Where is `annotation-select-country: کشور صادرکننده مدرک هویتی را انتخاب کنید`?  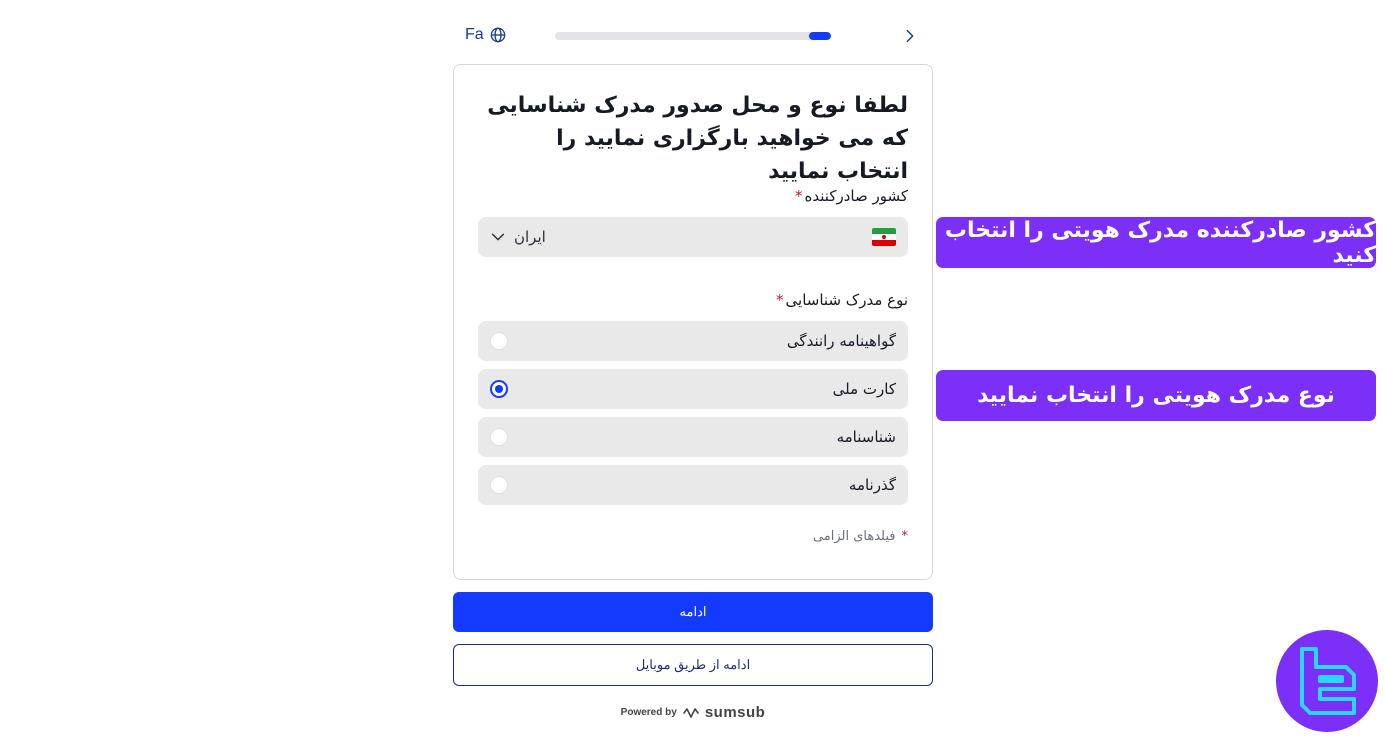
annotation-select-country: کشور صادرکننده مدرک هویتی را انتخاب کنید is located at coordinates (1156, 242).